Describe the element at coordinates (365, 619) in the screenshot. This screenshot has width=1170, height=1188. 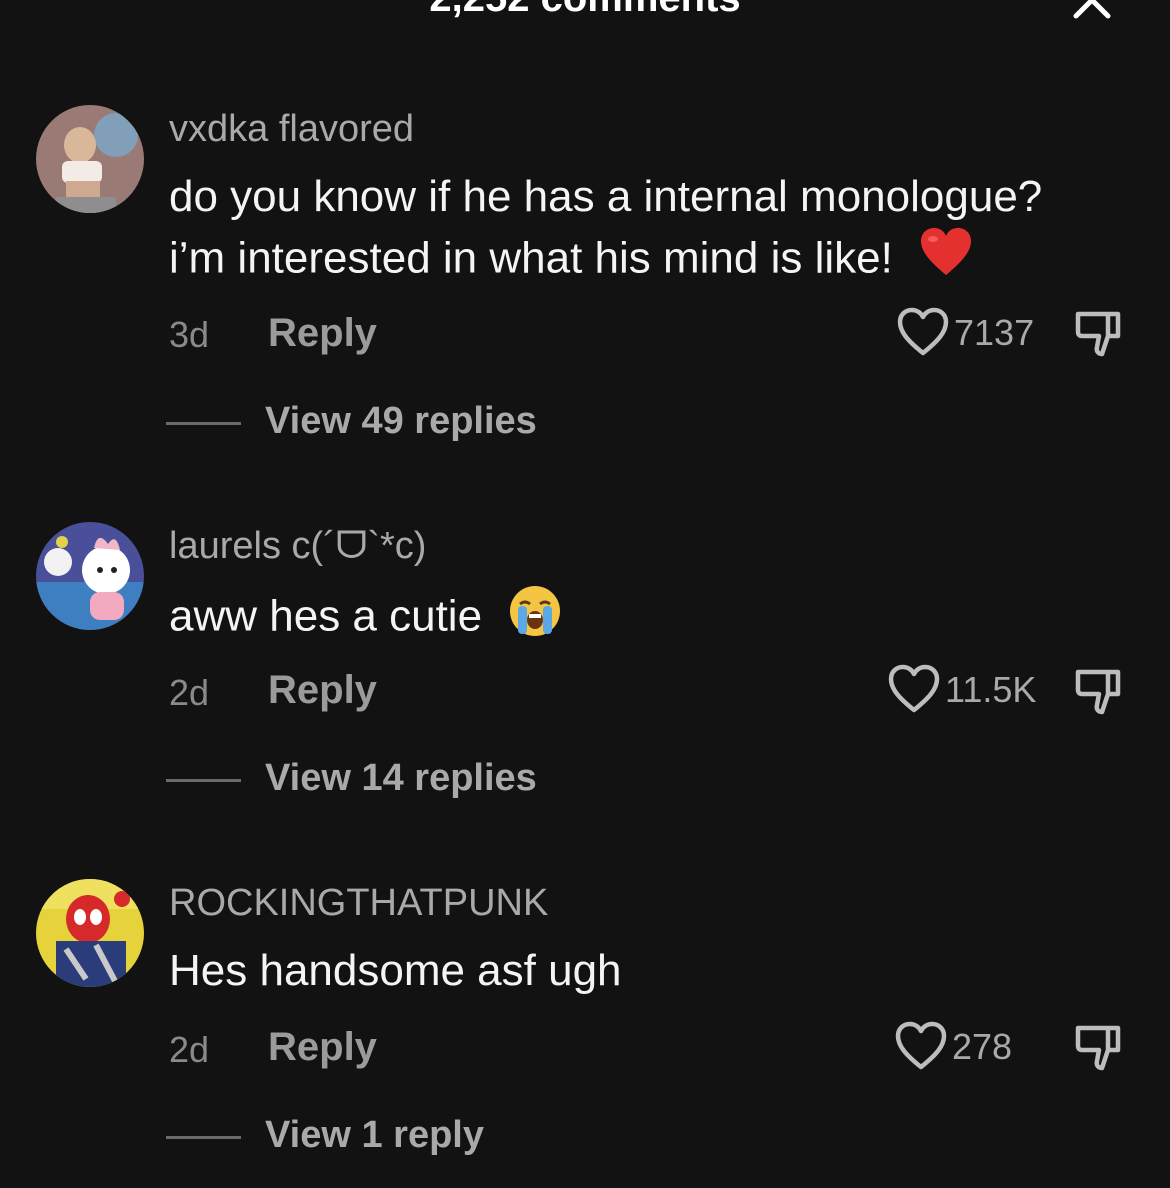
I see `comment-text: aww hes a cutie` at that location.